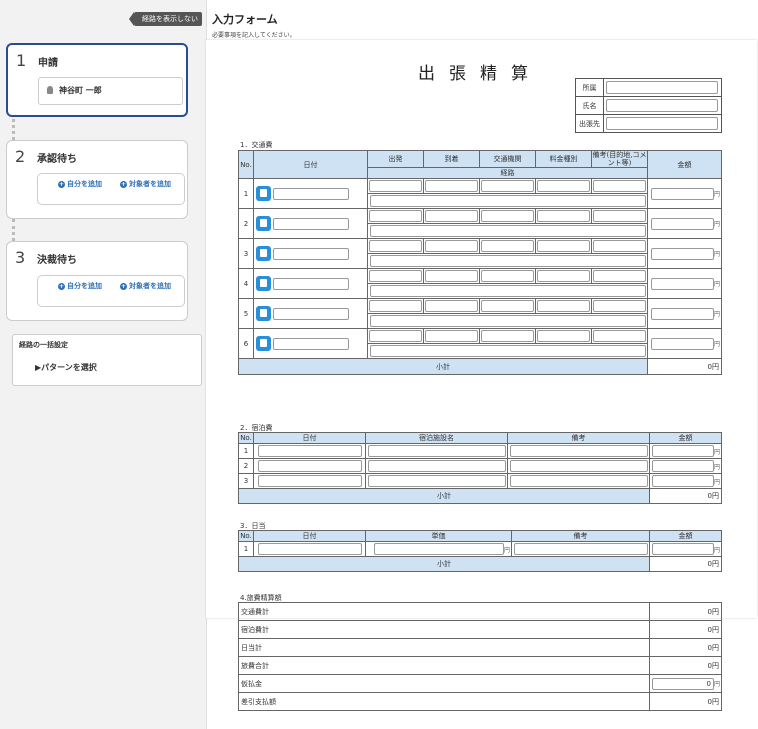 The image size is (758, 729). What do you see at coordinates (682, 683) in the screenshot?
I see `advance-input: 0` at bounding box center [682, 683].